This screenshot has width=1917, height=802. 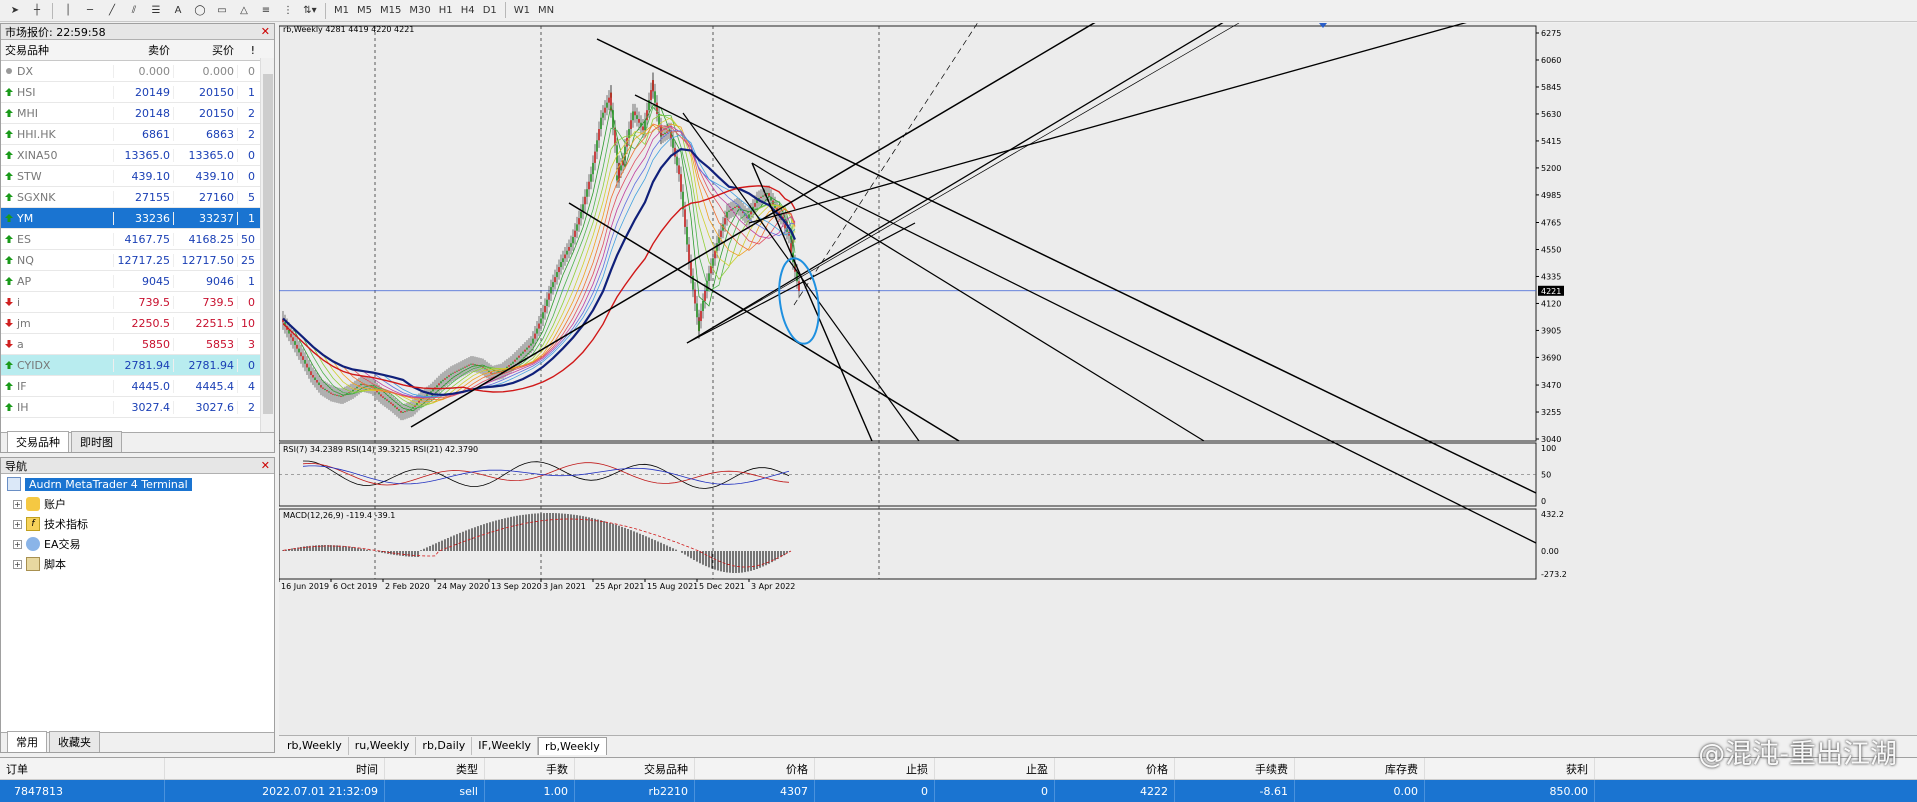 What do you see at coordinates (315, 745) in the screenshot?
I see `tab-rb-weekly: rb,Weekly` at bounding box center [315, 745].